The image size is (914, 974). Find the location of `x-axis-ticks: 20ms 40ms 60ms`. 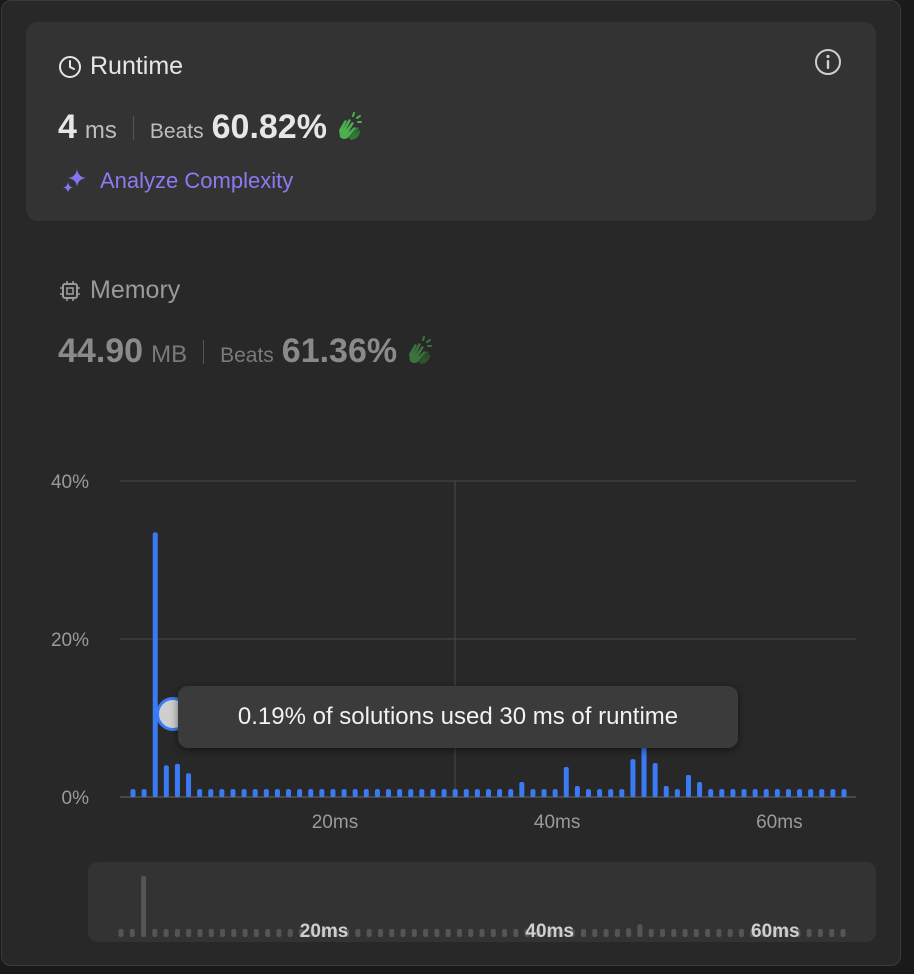

x-axis-ticks: 20ms 40ms 60ms is located at coordinates (557, 822).